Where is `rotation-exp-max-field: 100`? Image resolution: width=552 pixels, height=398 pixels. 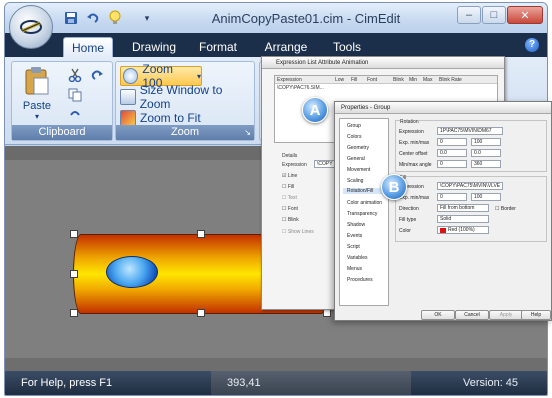 rotation-exp-max-field: 100 is located at coordinates (486, 142).